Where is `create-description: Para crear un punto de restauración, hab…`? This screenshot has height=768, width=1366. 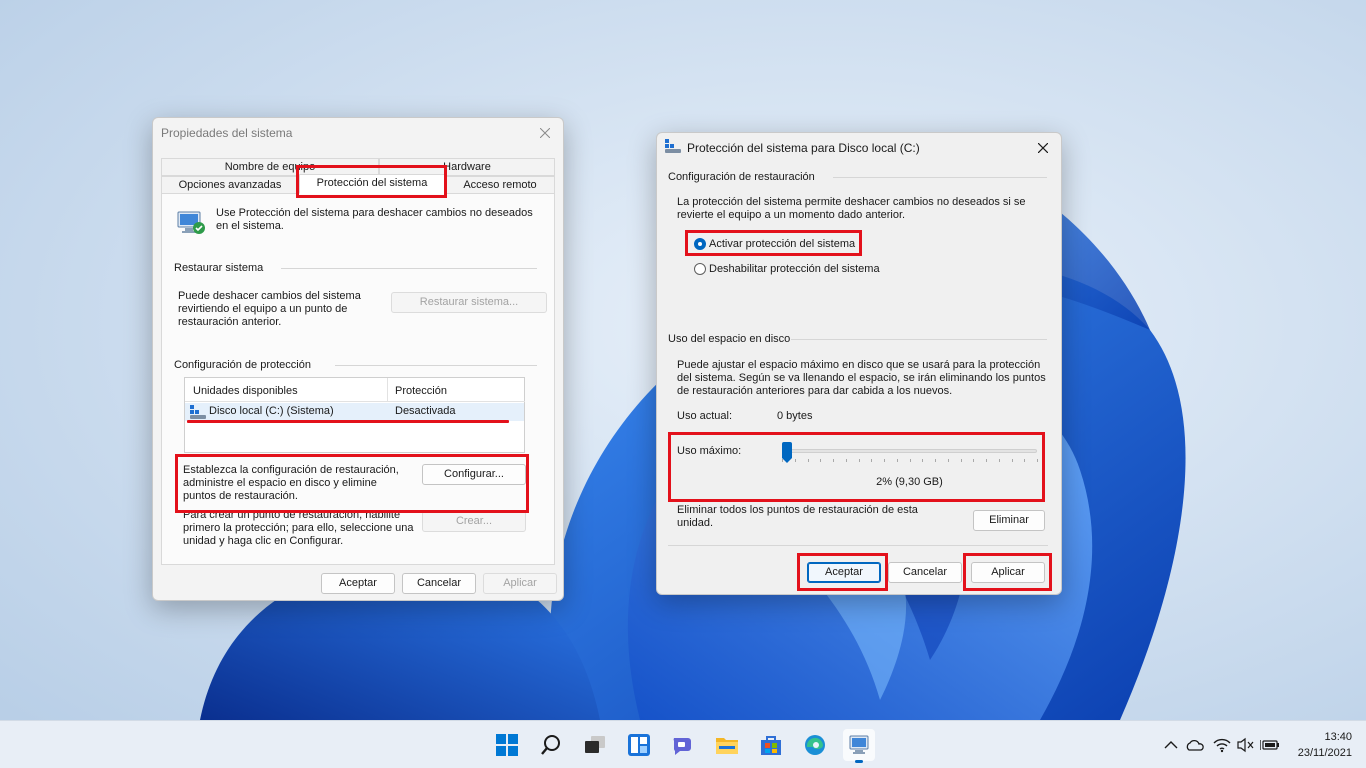 create-description: Para crear un punto de restauración, hab… is located at coordinates (298, 528).